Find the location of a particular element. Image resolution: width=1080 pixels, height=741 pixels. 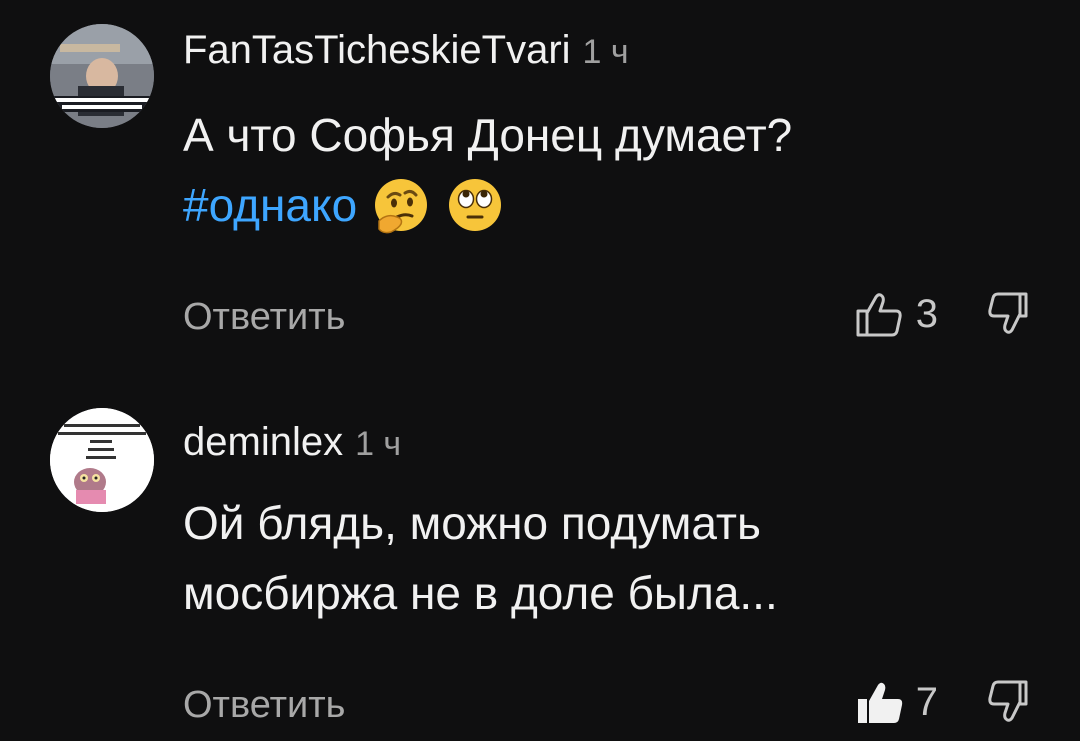

comment-header: FanTasTicheskieTvari 1 ч is located at coordinates (406, 50).